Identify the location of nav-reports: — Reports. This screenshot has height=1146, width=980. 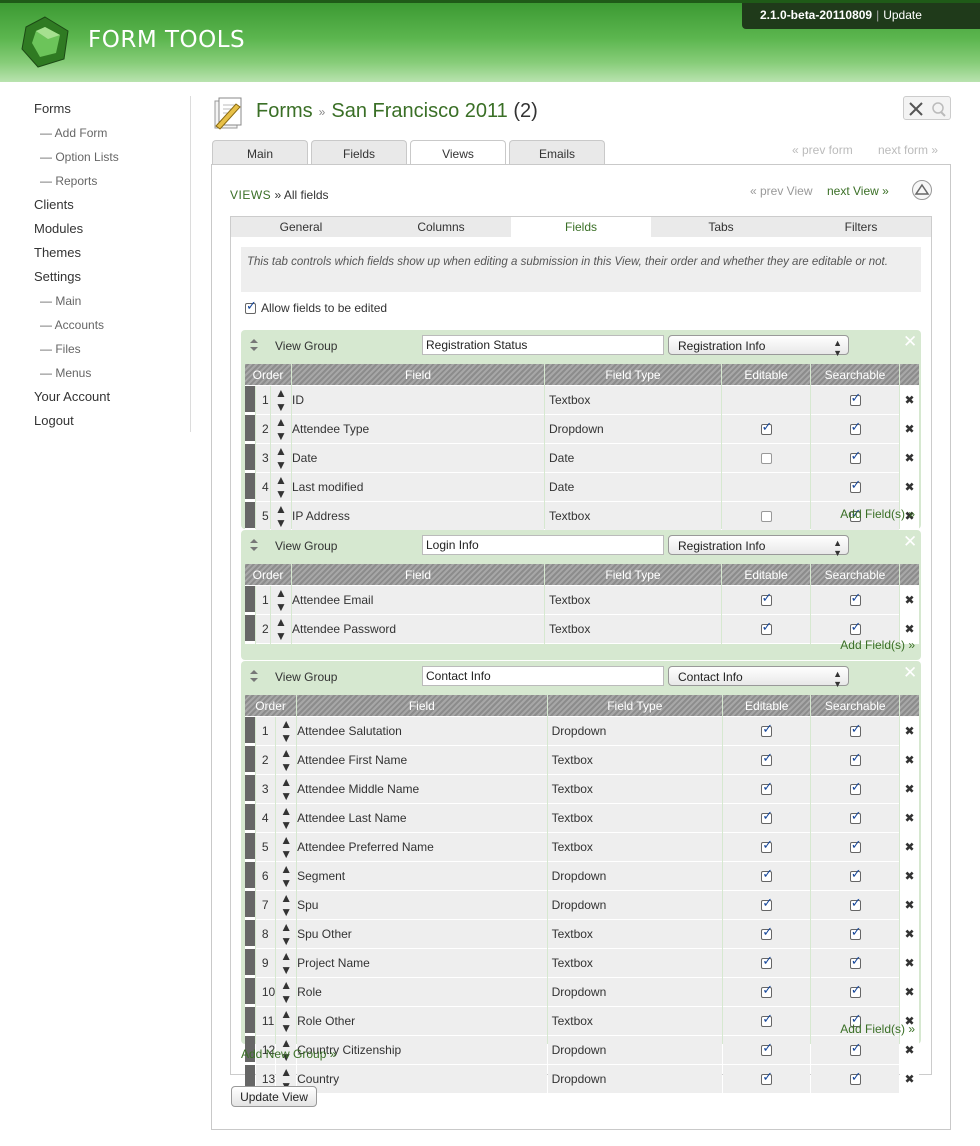
(68, 181).